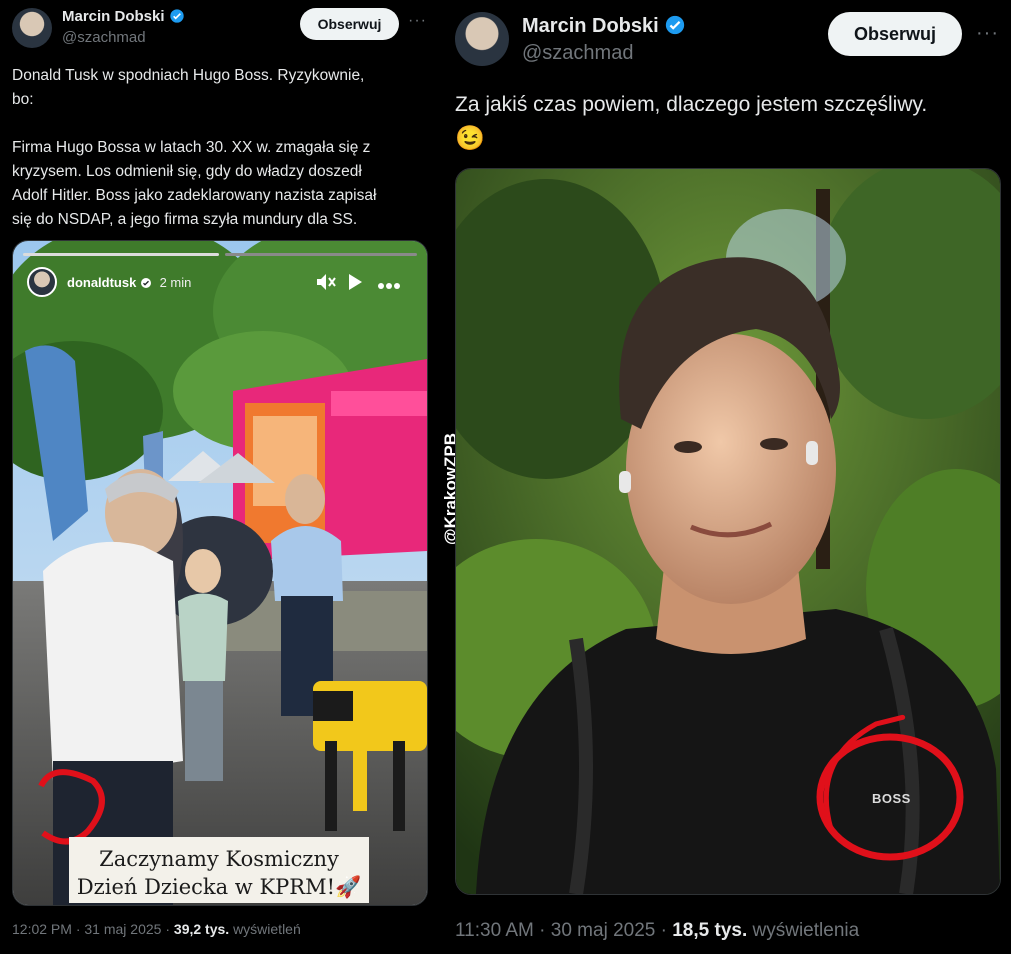  What do you see at coordinates (101, 282) in the screenshot?
I see `story-username: donaldtusk` at bounding box center [101, 282].